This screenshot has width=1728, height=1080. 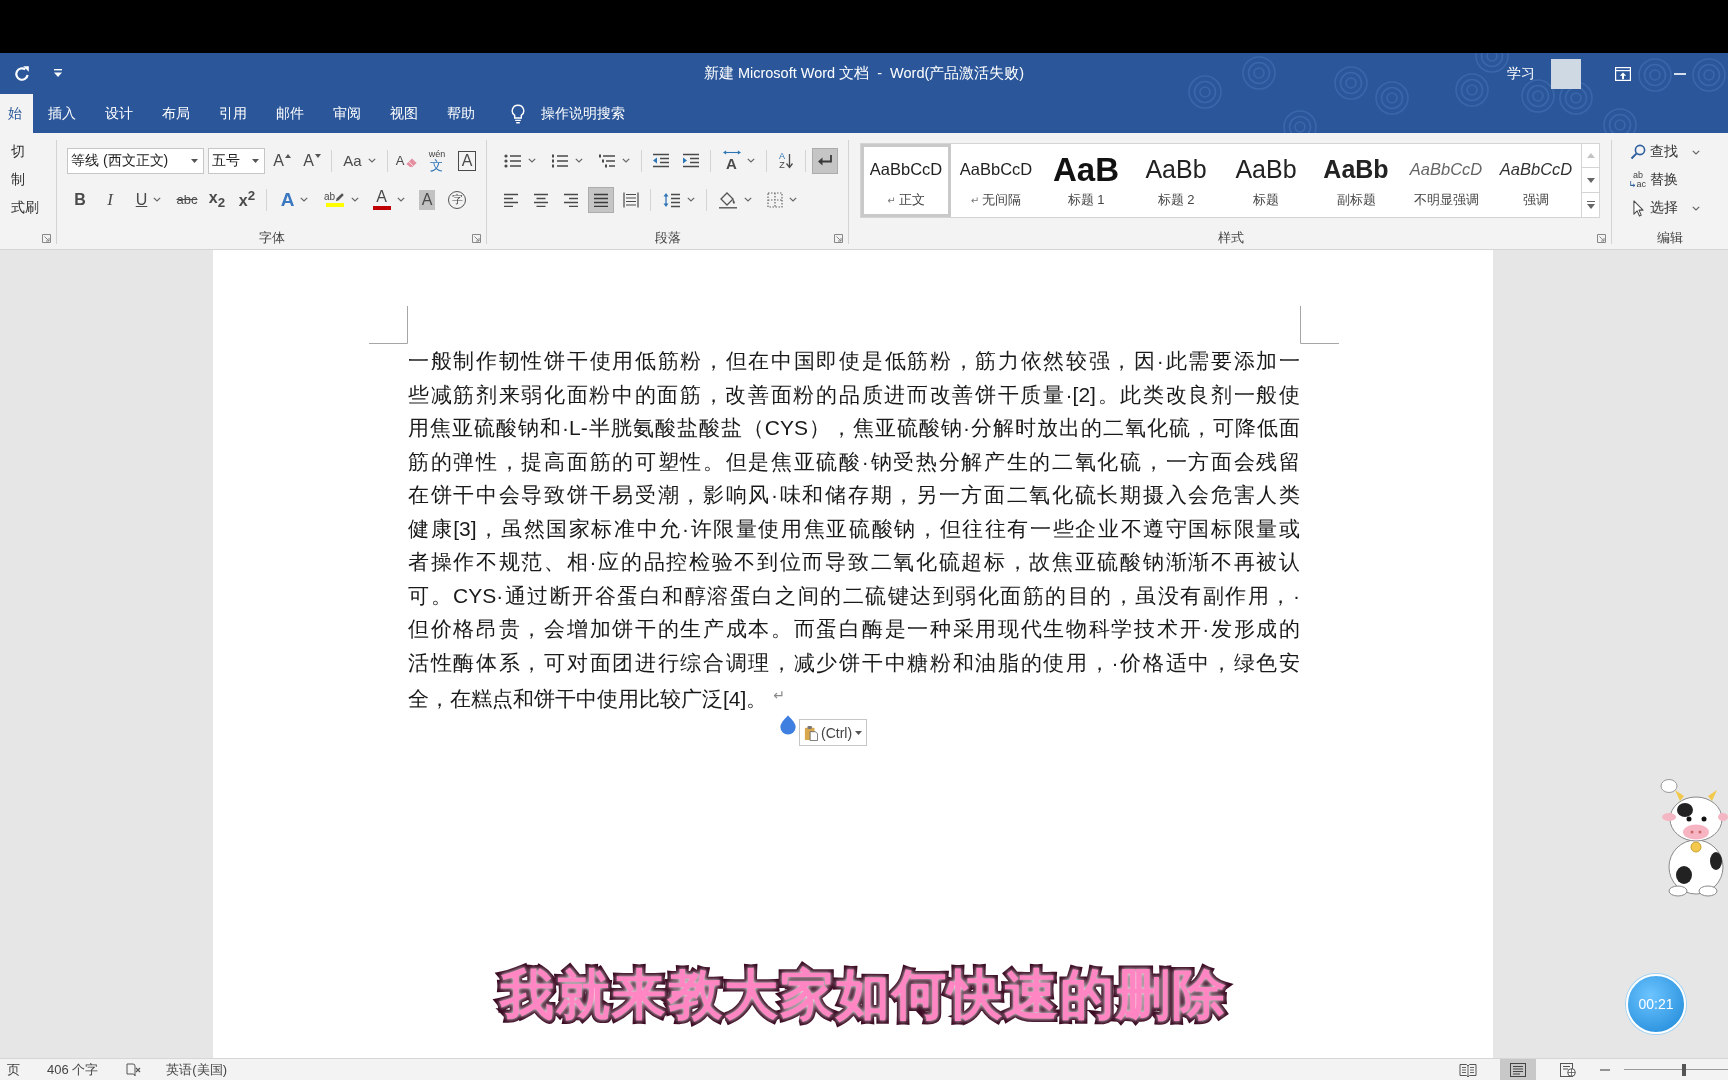 I want to click on style-gallery-item: AaBb 标题 2, so click(x=1176, y=180).